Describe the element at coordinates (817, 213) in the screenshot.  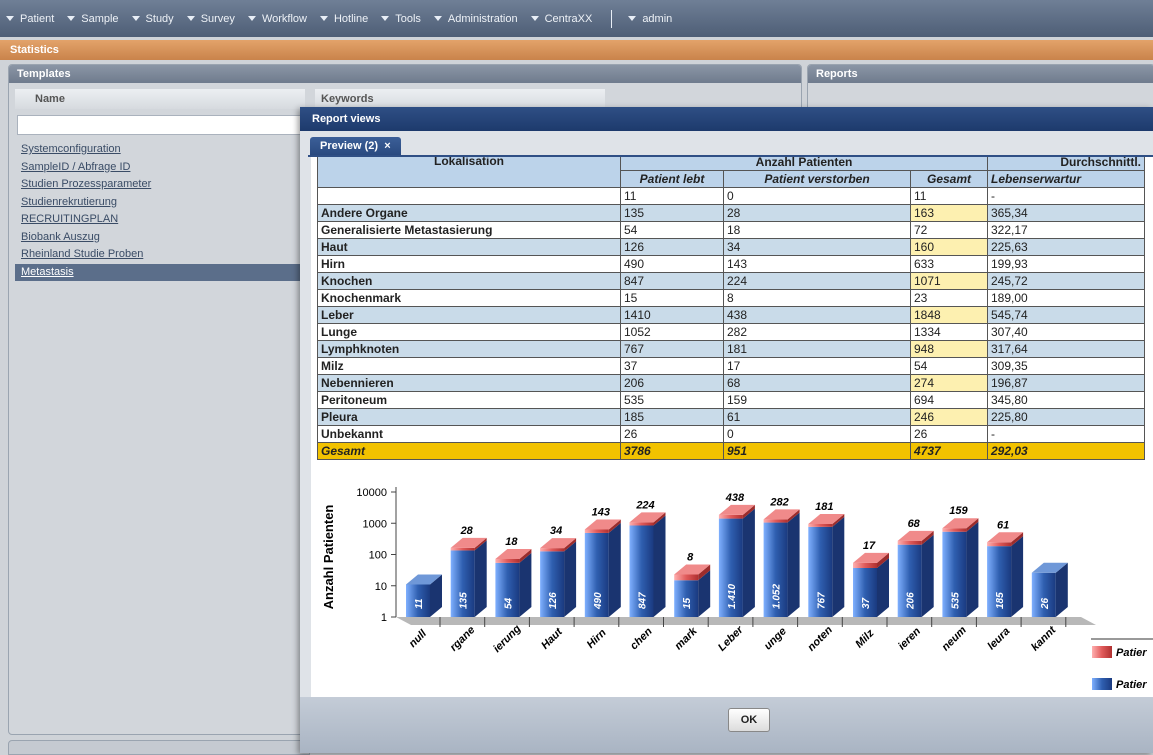
I see `cell-verstorben: 28` at that location.